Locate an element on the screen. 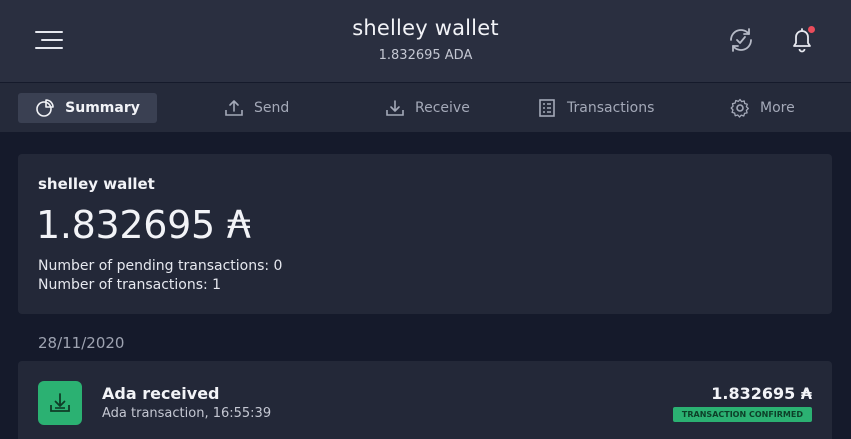  transaction-subtitle: Ada transaction, 16:55:39 is located at coordinates (187, 413).